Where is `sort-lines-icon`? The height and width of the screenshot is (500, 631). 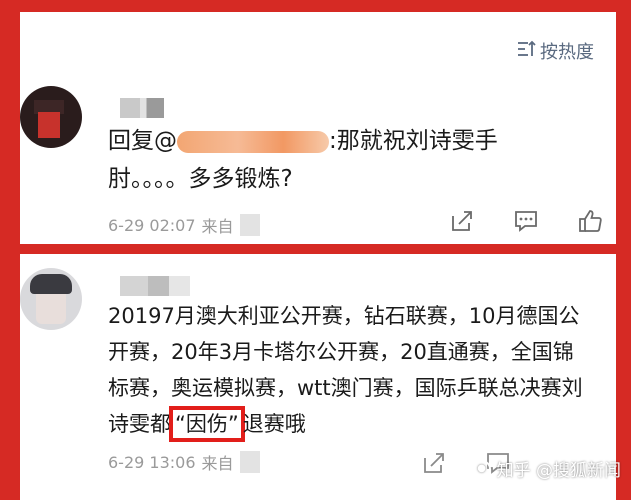 sort-lines-icon is located at coordinates (526, 51).